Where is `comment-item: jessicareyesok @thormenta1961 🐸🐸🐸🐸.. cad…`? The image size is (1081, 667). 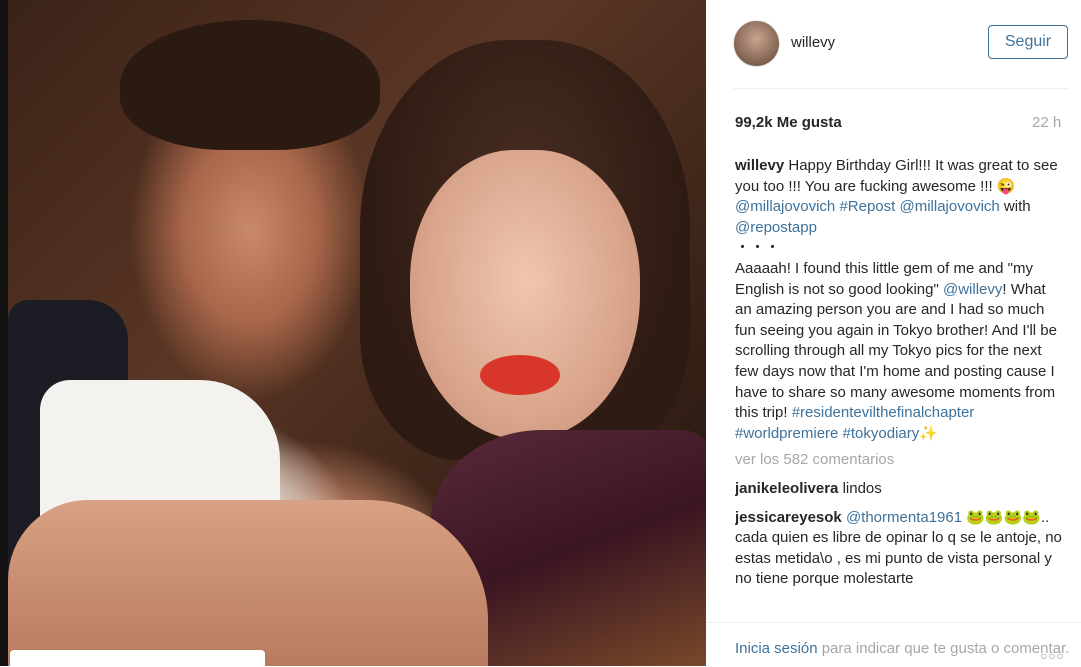
comment-item: jessicareyesok @thormenta1961 🐸🐸🐸🐸.. cad… is located at coordinates (900, 549).